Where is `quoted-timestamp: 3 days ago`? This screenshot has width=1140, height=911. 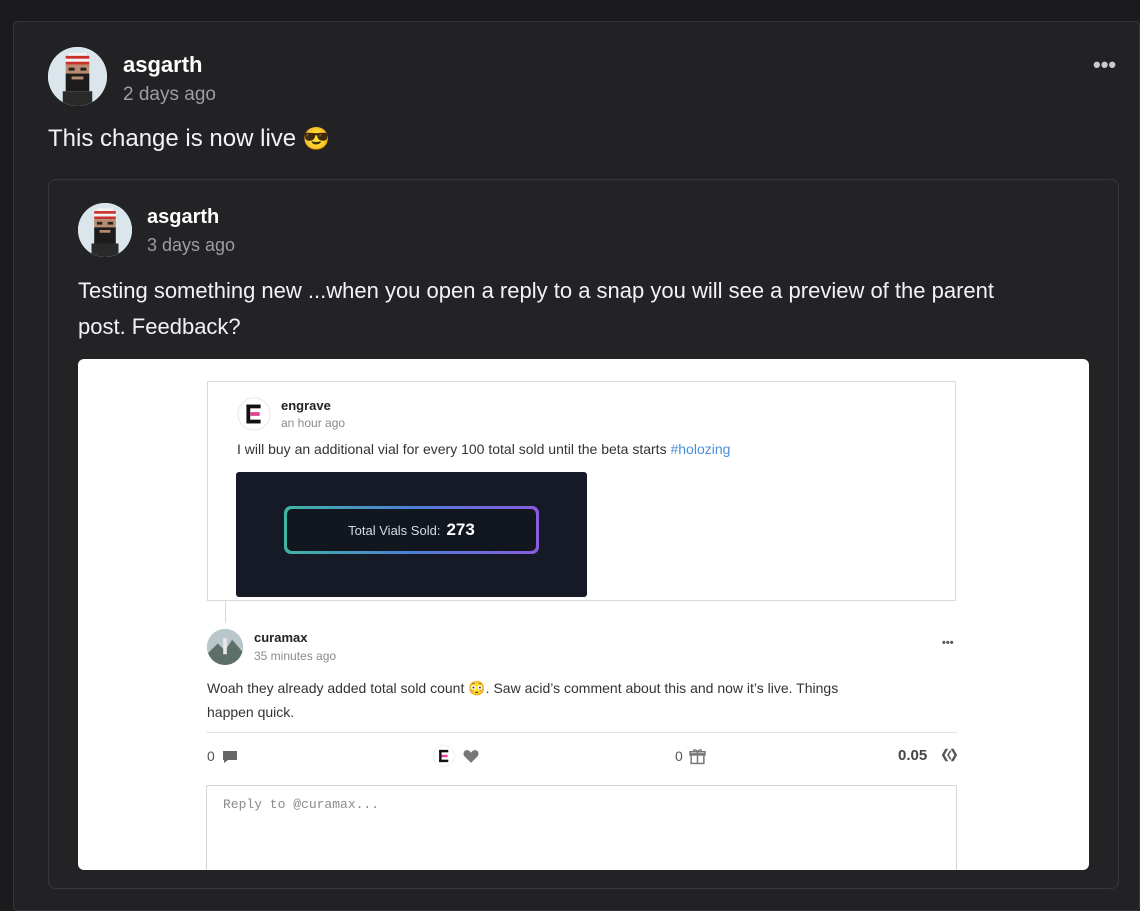
quoted-timestamp: 3 days ago is located at coordinates (191, 245).